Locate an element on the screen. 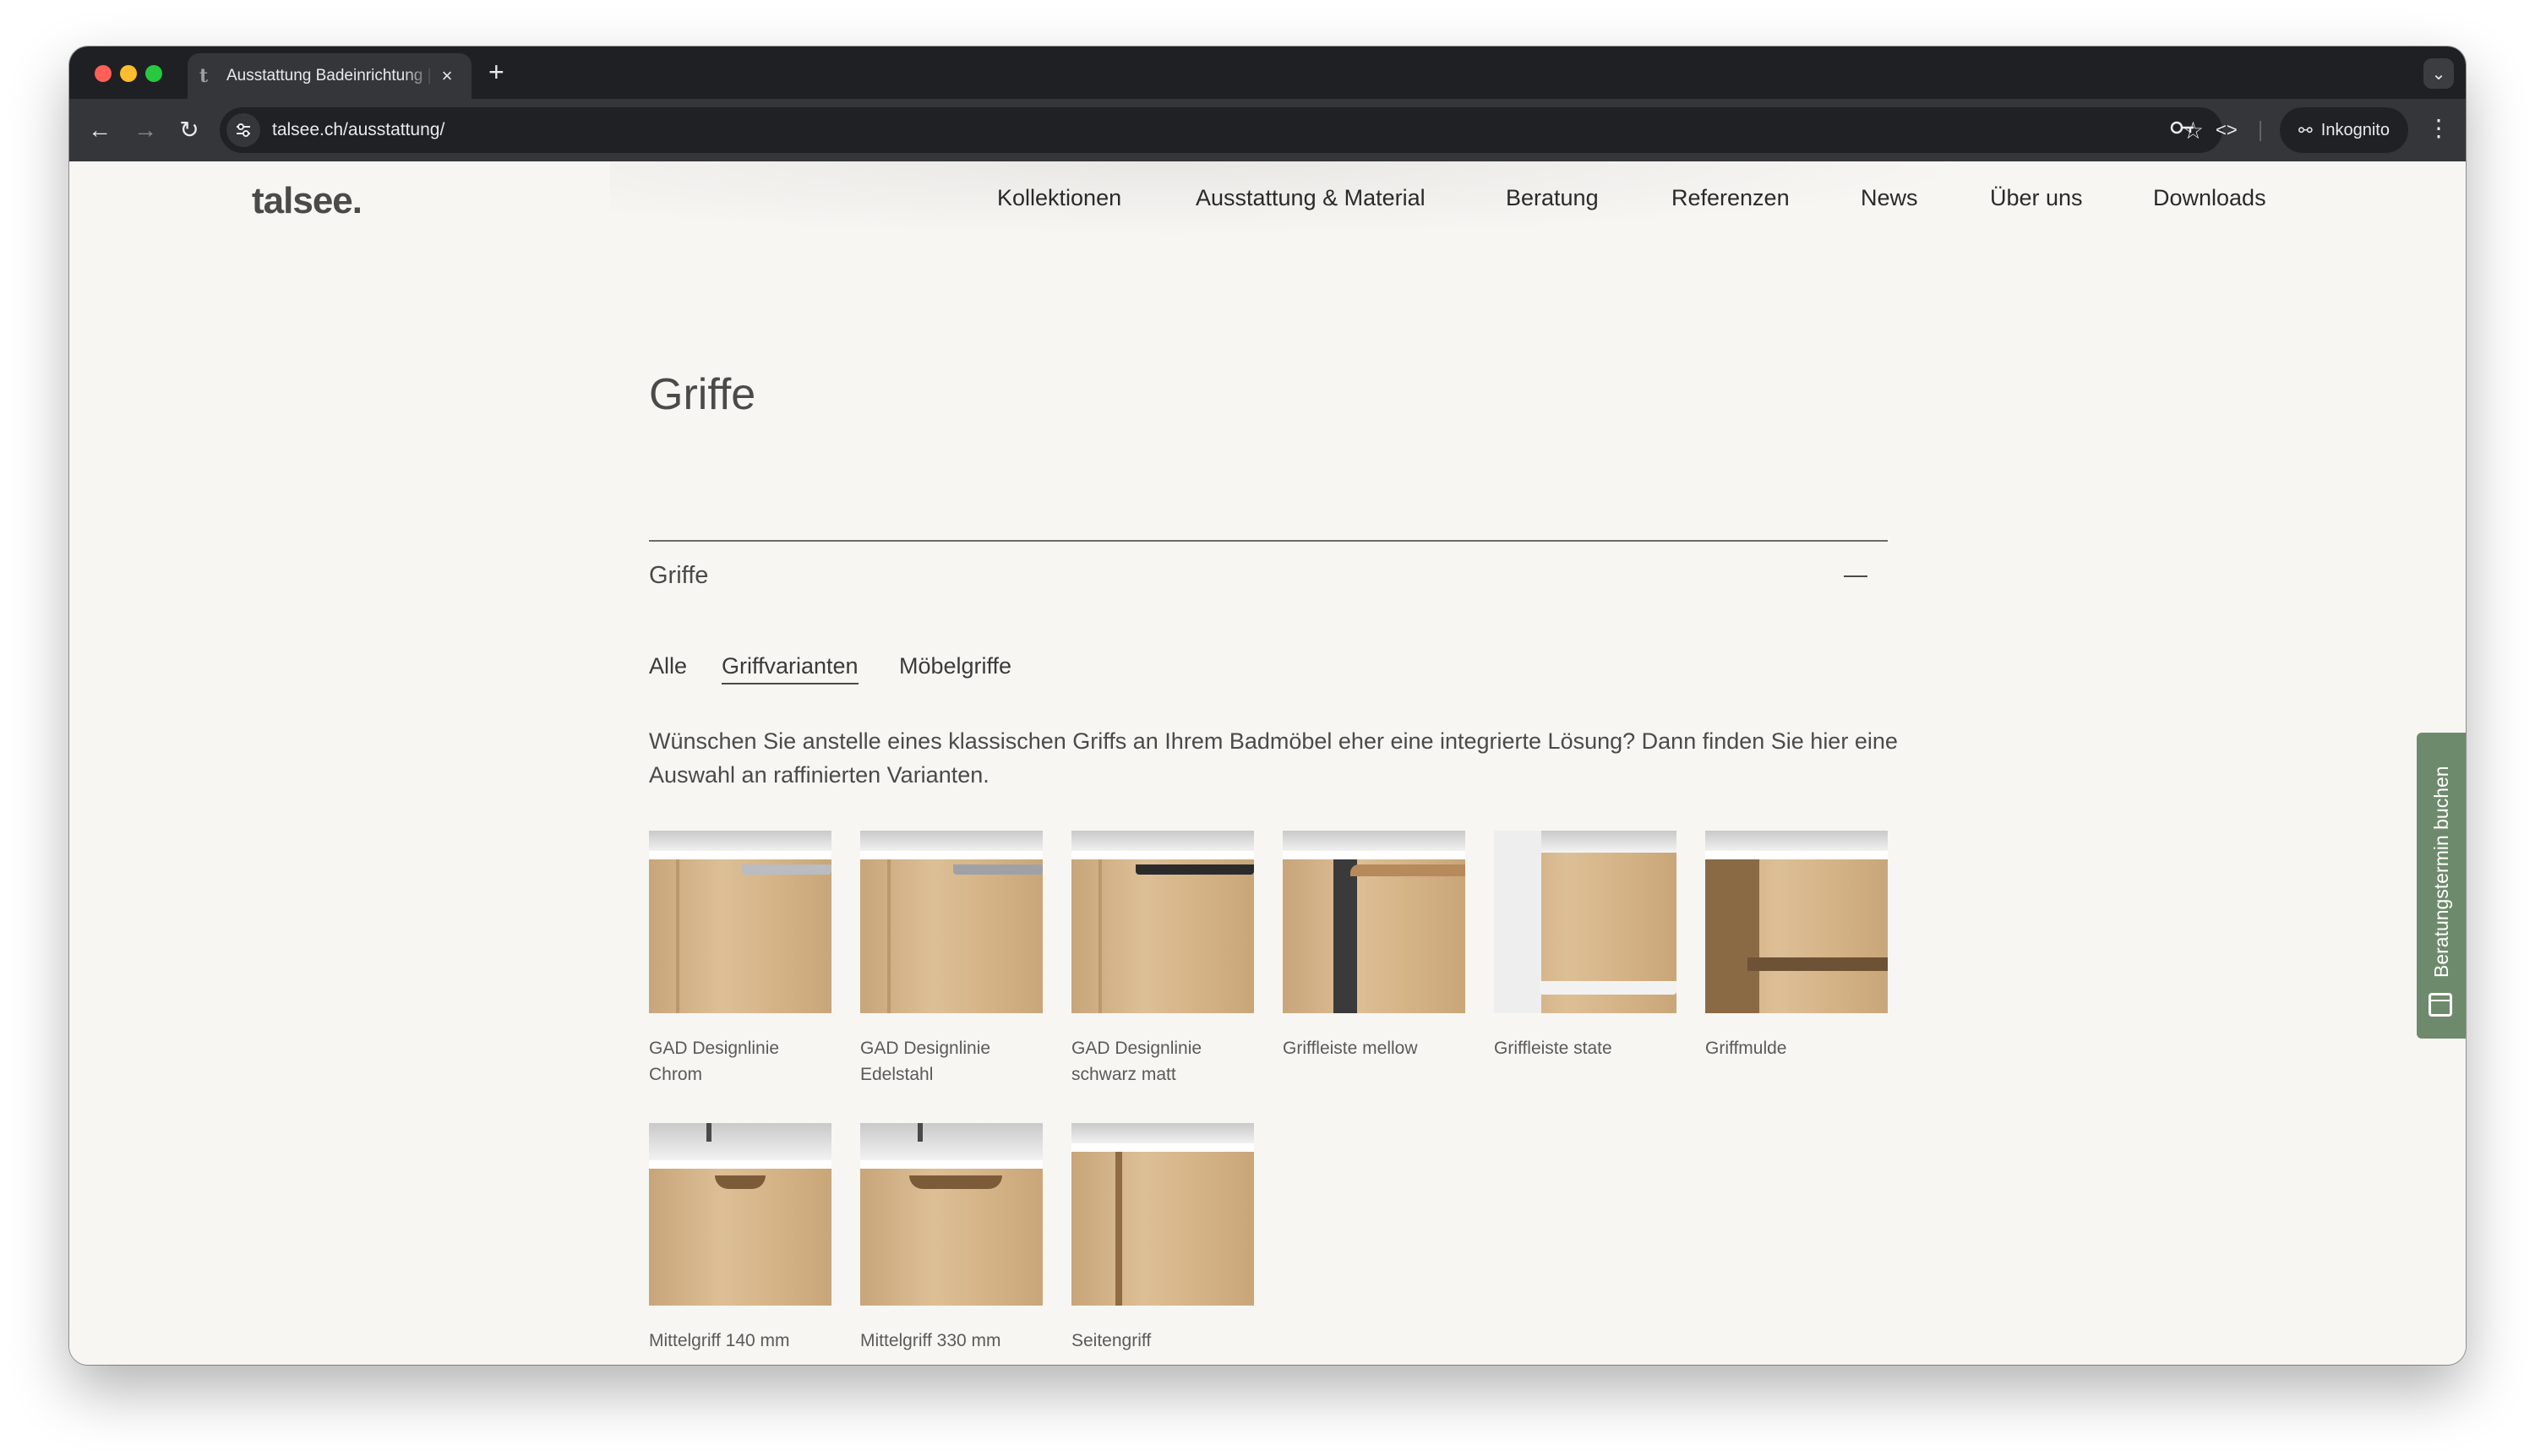 The width and height of the screenshot is (2535, 1456). product-name: GAD Designlinie schwarz matt is located at coordinates (1162, 1061).